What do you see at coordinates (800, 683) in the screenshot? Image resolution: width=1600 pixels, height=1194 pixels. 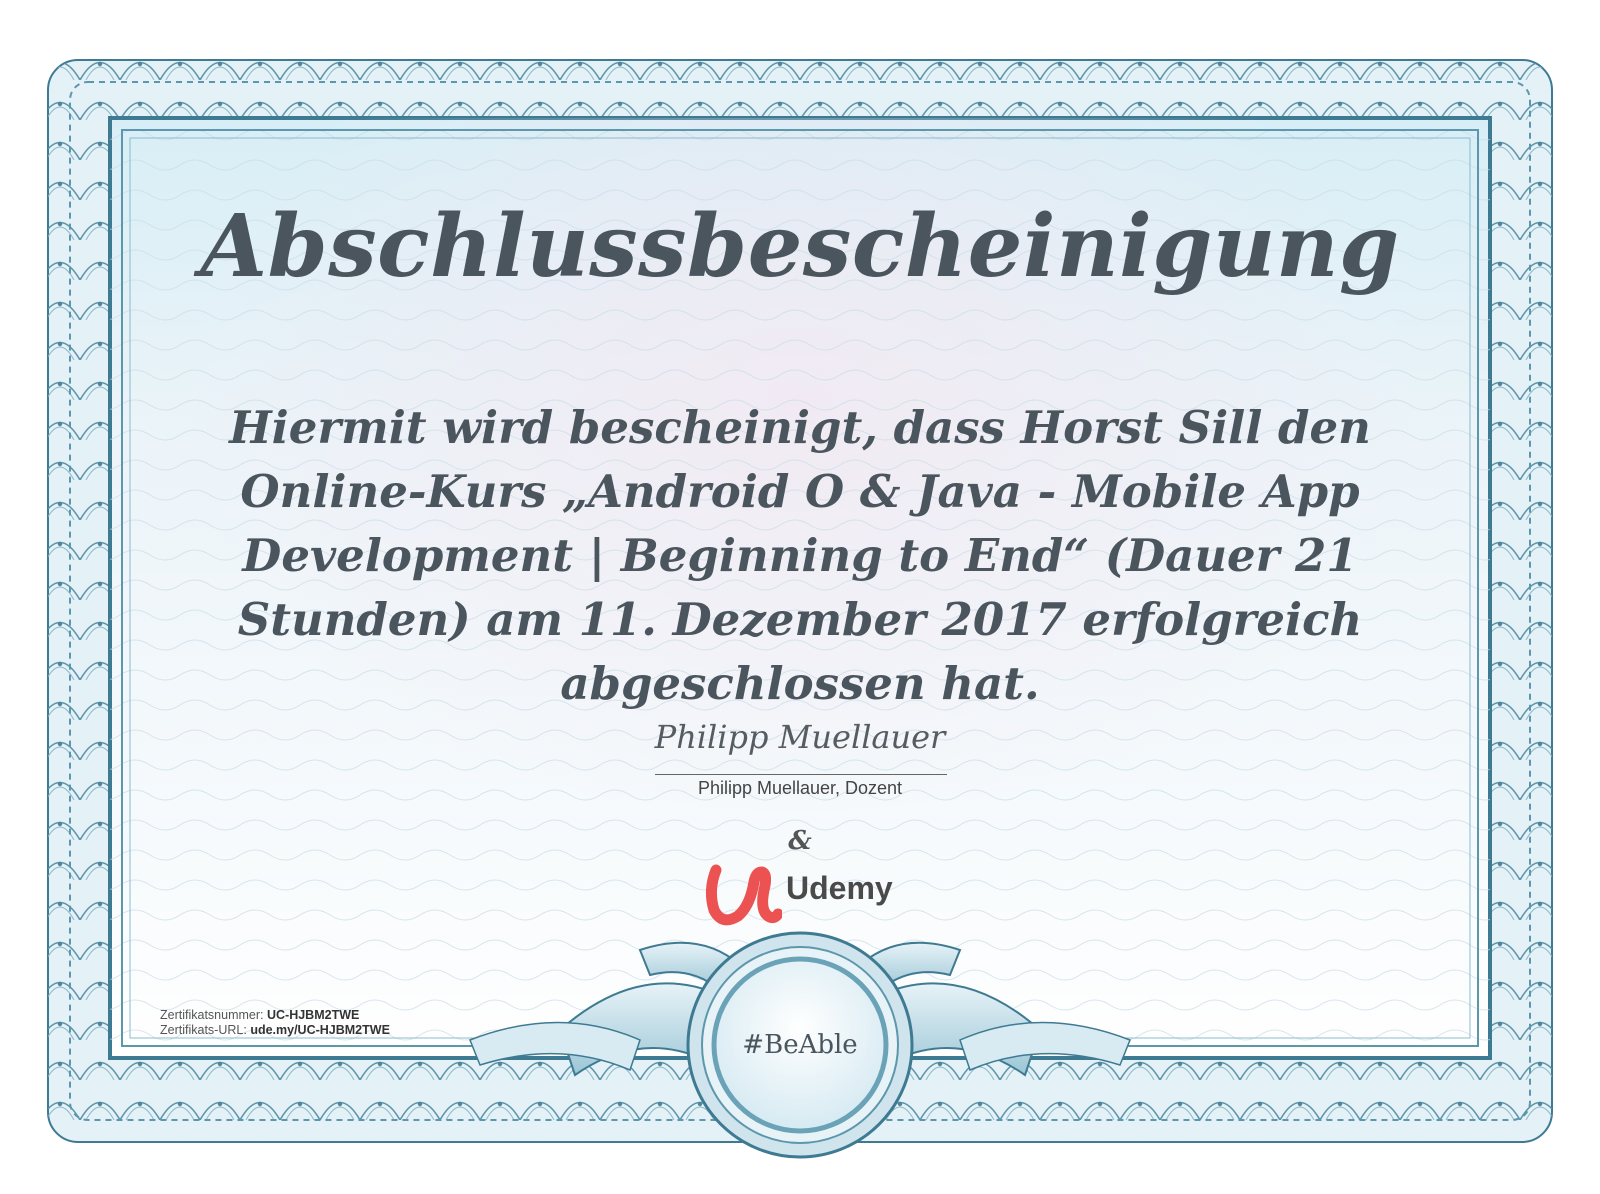 I see `statement-line: abgeschlossen hat.` at bounding box center [800, 683].